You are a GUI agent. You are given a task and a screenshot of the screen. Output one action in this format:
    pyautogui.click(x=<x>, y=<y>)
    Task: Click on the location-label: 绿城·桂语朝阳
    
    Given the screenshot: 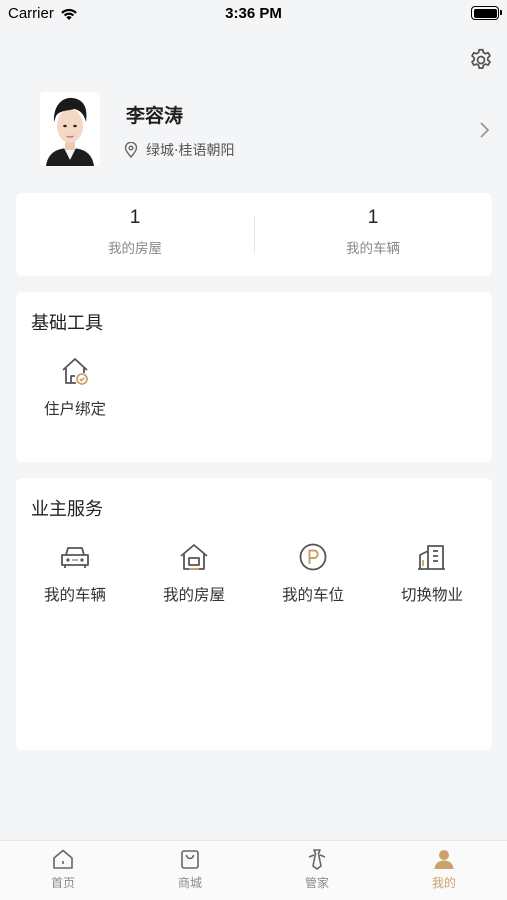 What is the action you would take?
    pyautogui.click(x=190, y=151)
    